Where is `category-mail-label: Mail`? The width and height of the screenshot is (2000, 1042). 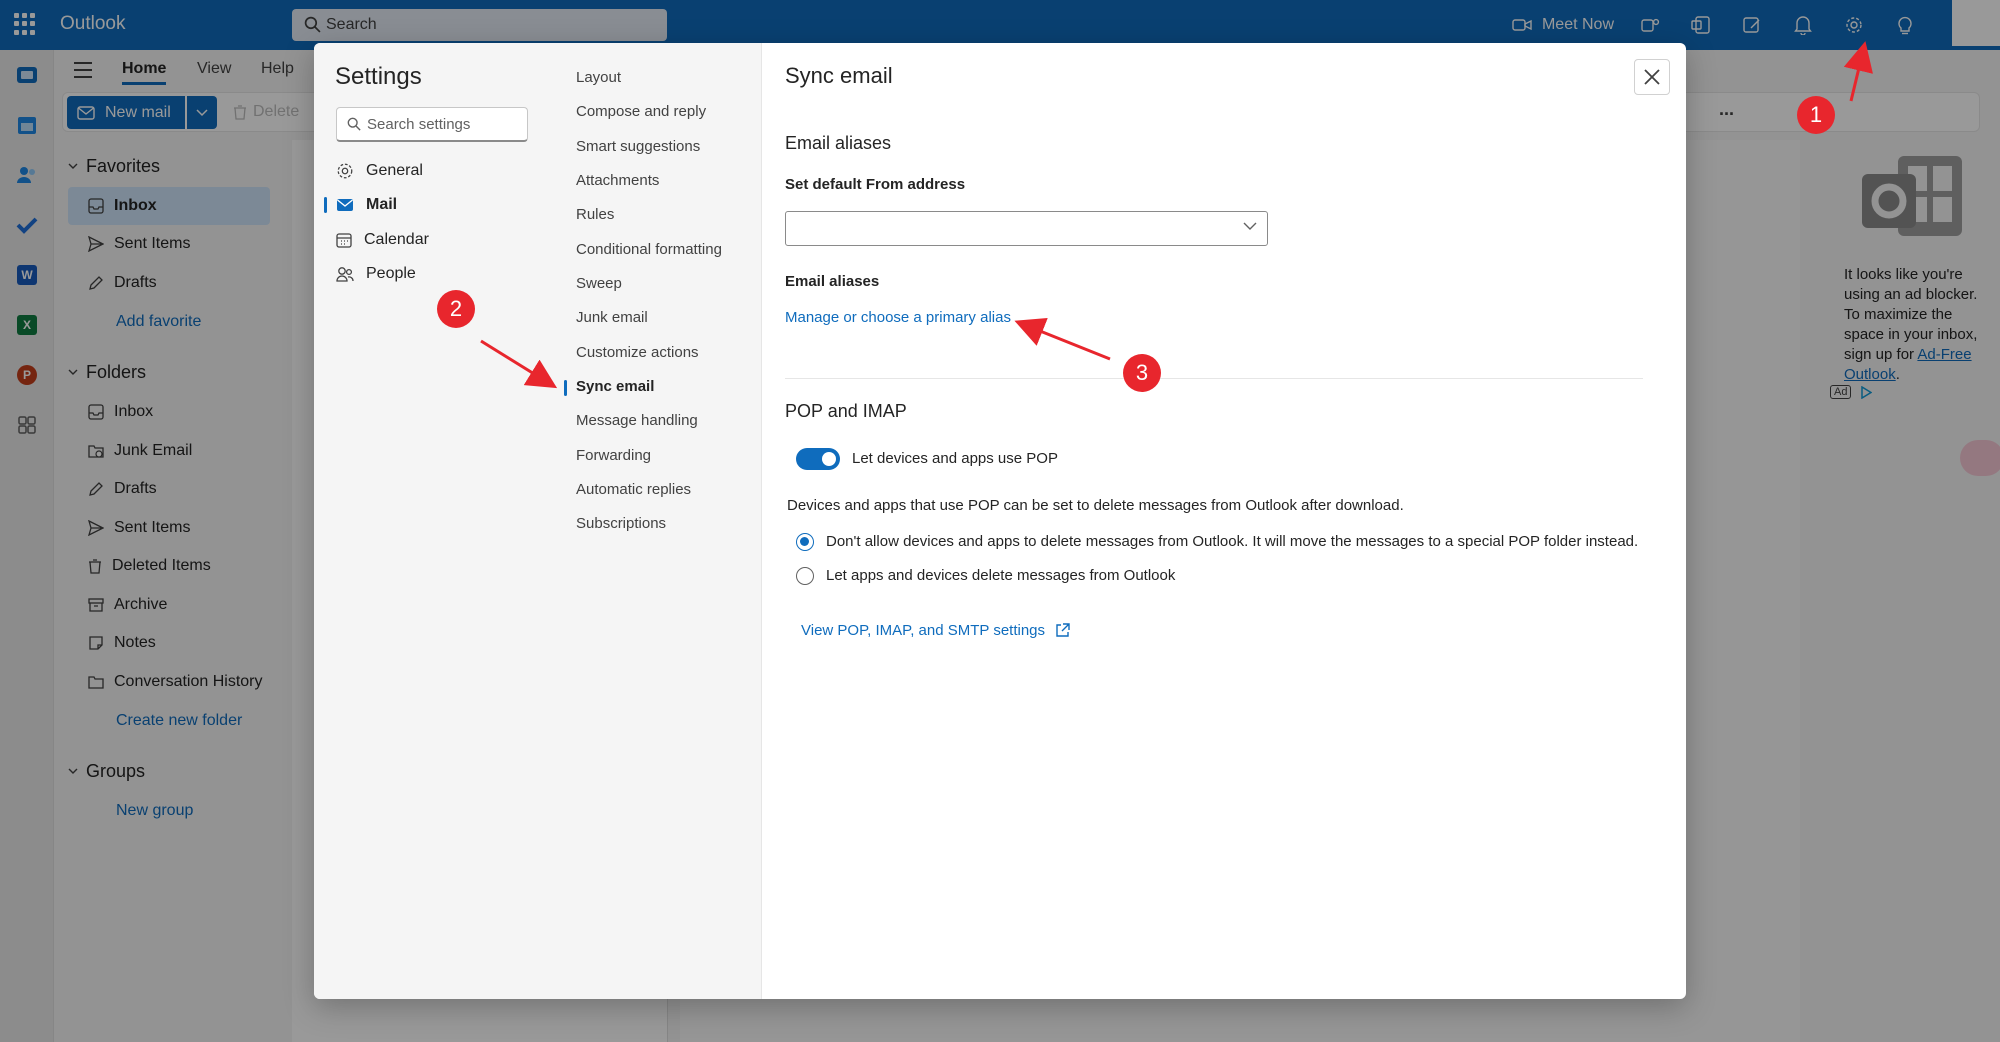
category-mail-label: Mail is located at coordinates (382, 204).